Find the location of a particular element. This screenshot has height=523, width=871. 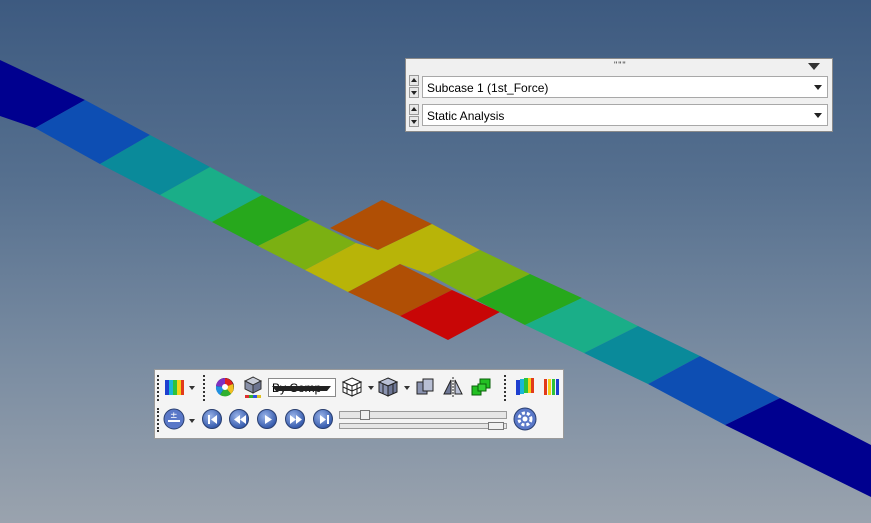

fast-forward-icon is located at coordinates (295, 419).